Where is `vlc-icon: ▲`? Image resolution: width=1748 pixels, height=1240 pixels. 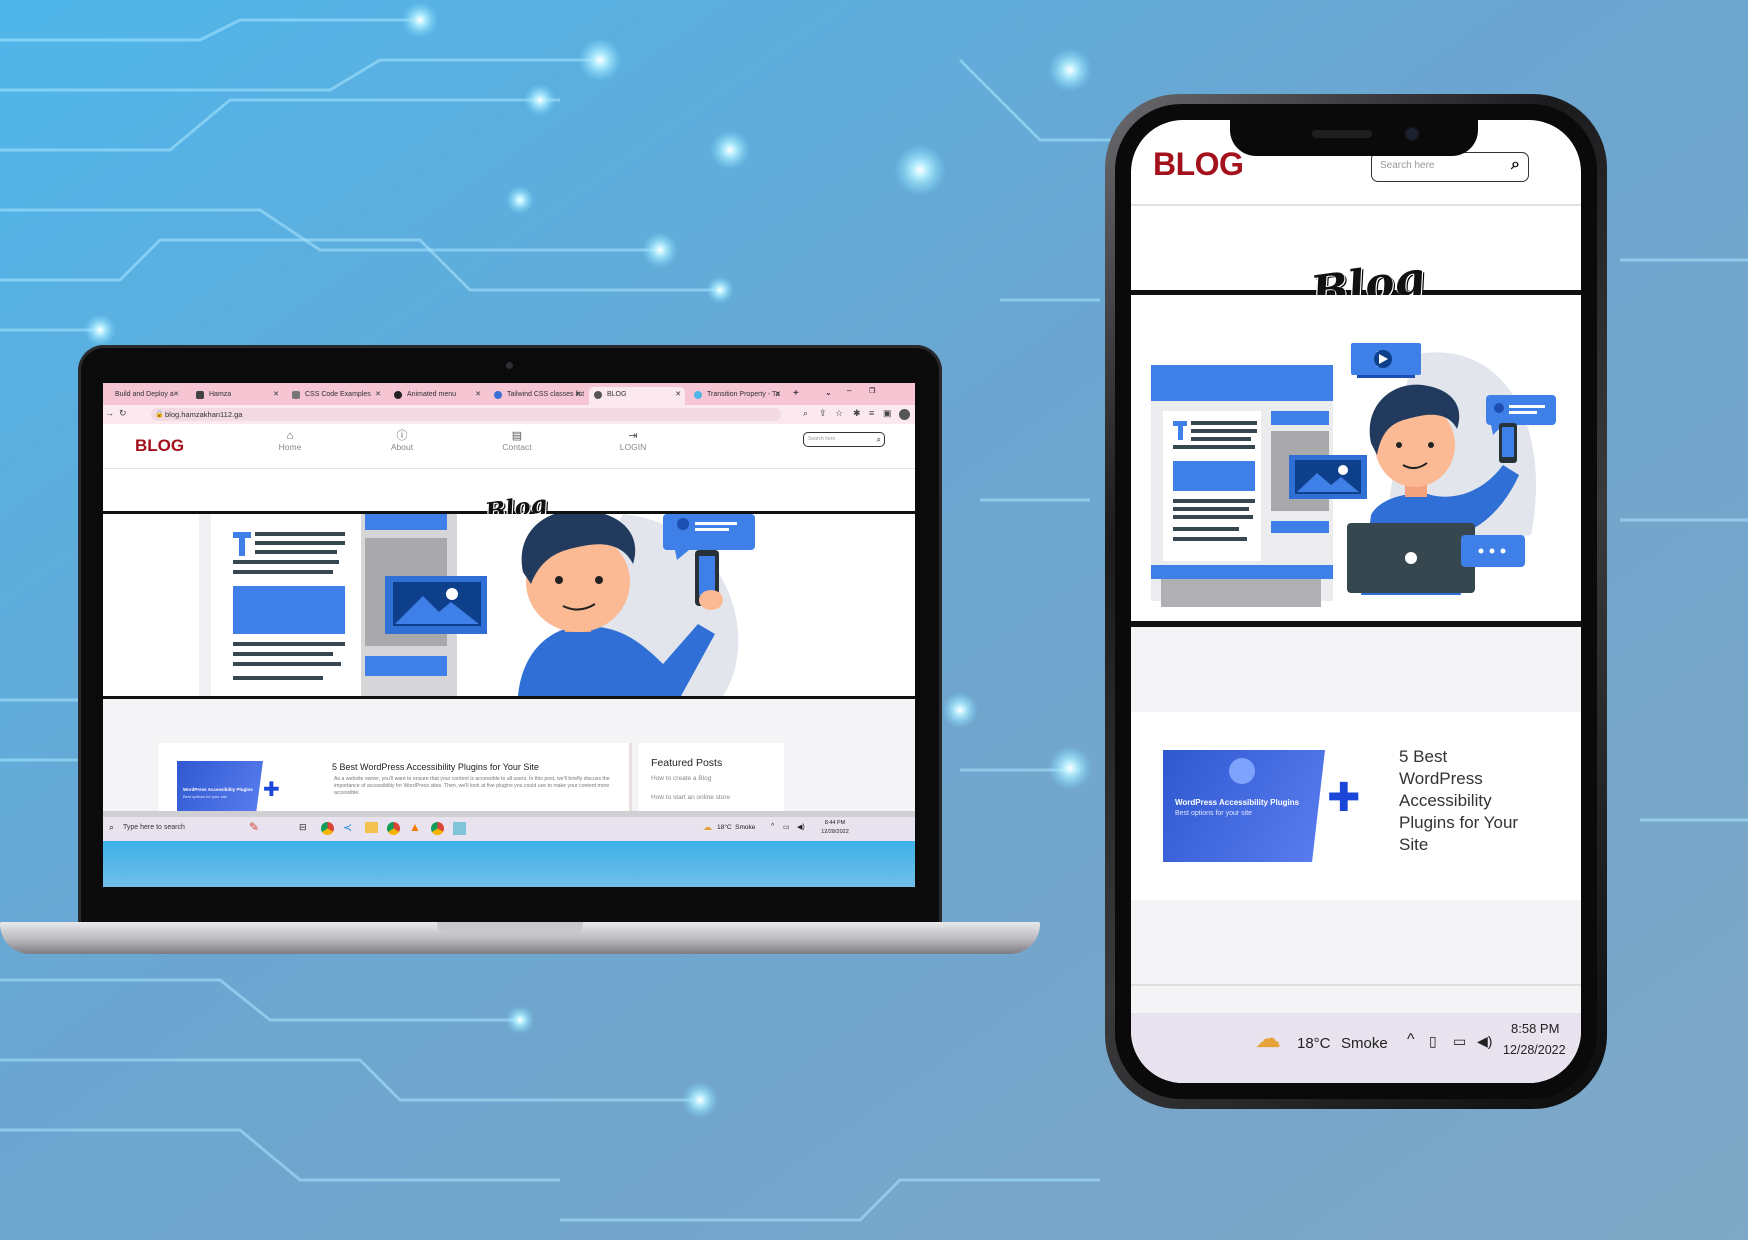 vlc-icon: ▲ is located at coordinates (415, 827).